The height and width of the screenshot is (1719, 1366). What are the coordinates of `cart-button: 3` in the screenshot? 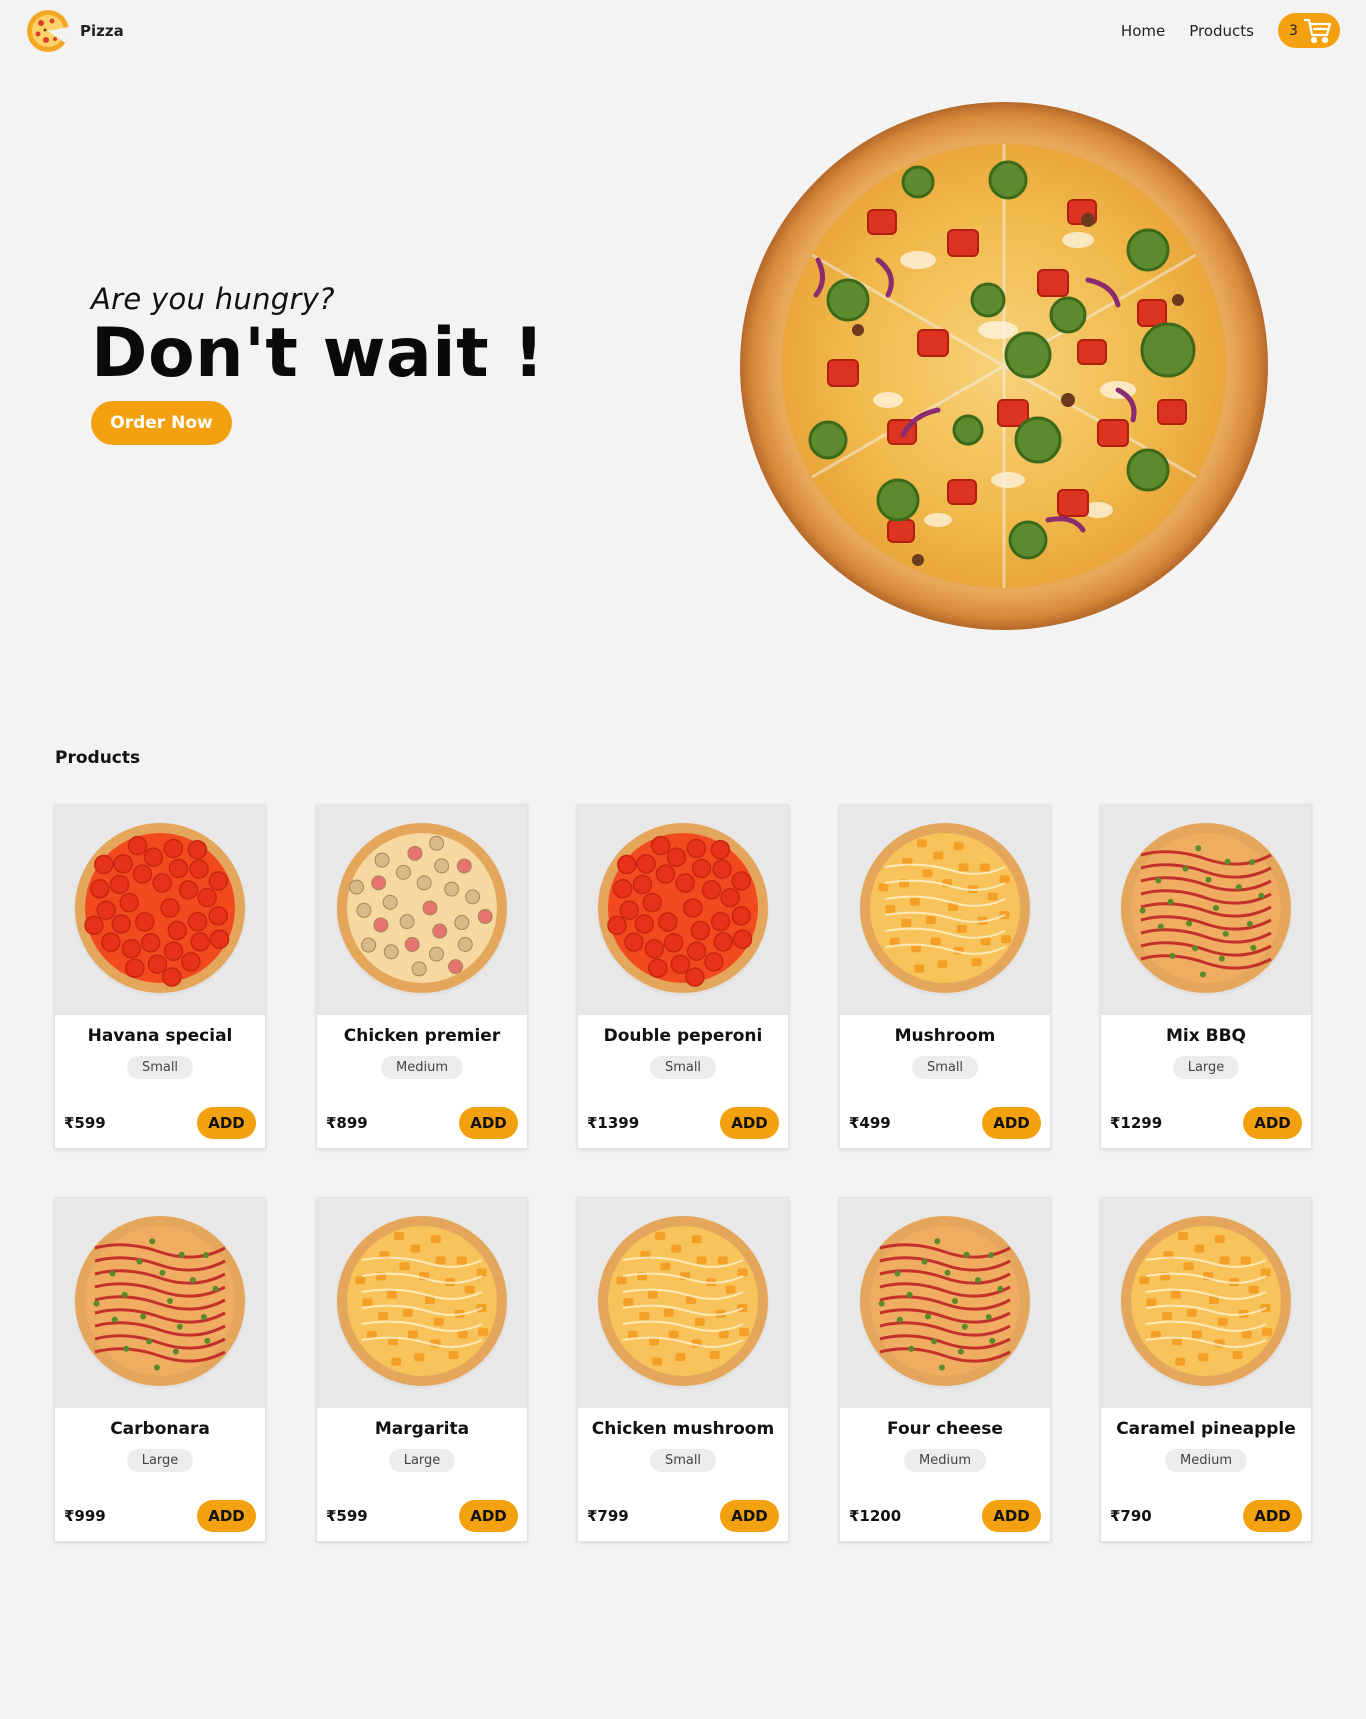 It's located at (1309, 30).